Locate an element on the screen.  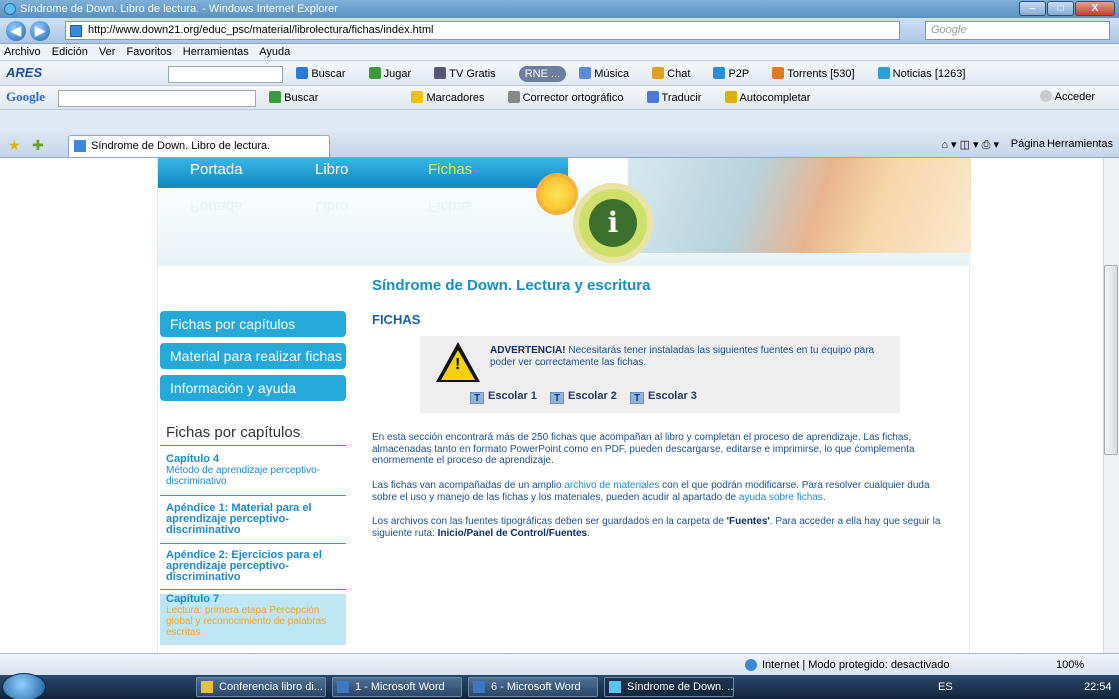
tb-autocompletar: Autocompletar is located at coordinates (772, 98).